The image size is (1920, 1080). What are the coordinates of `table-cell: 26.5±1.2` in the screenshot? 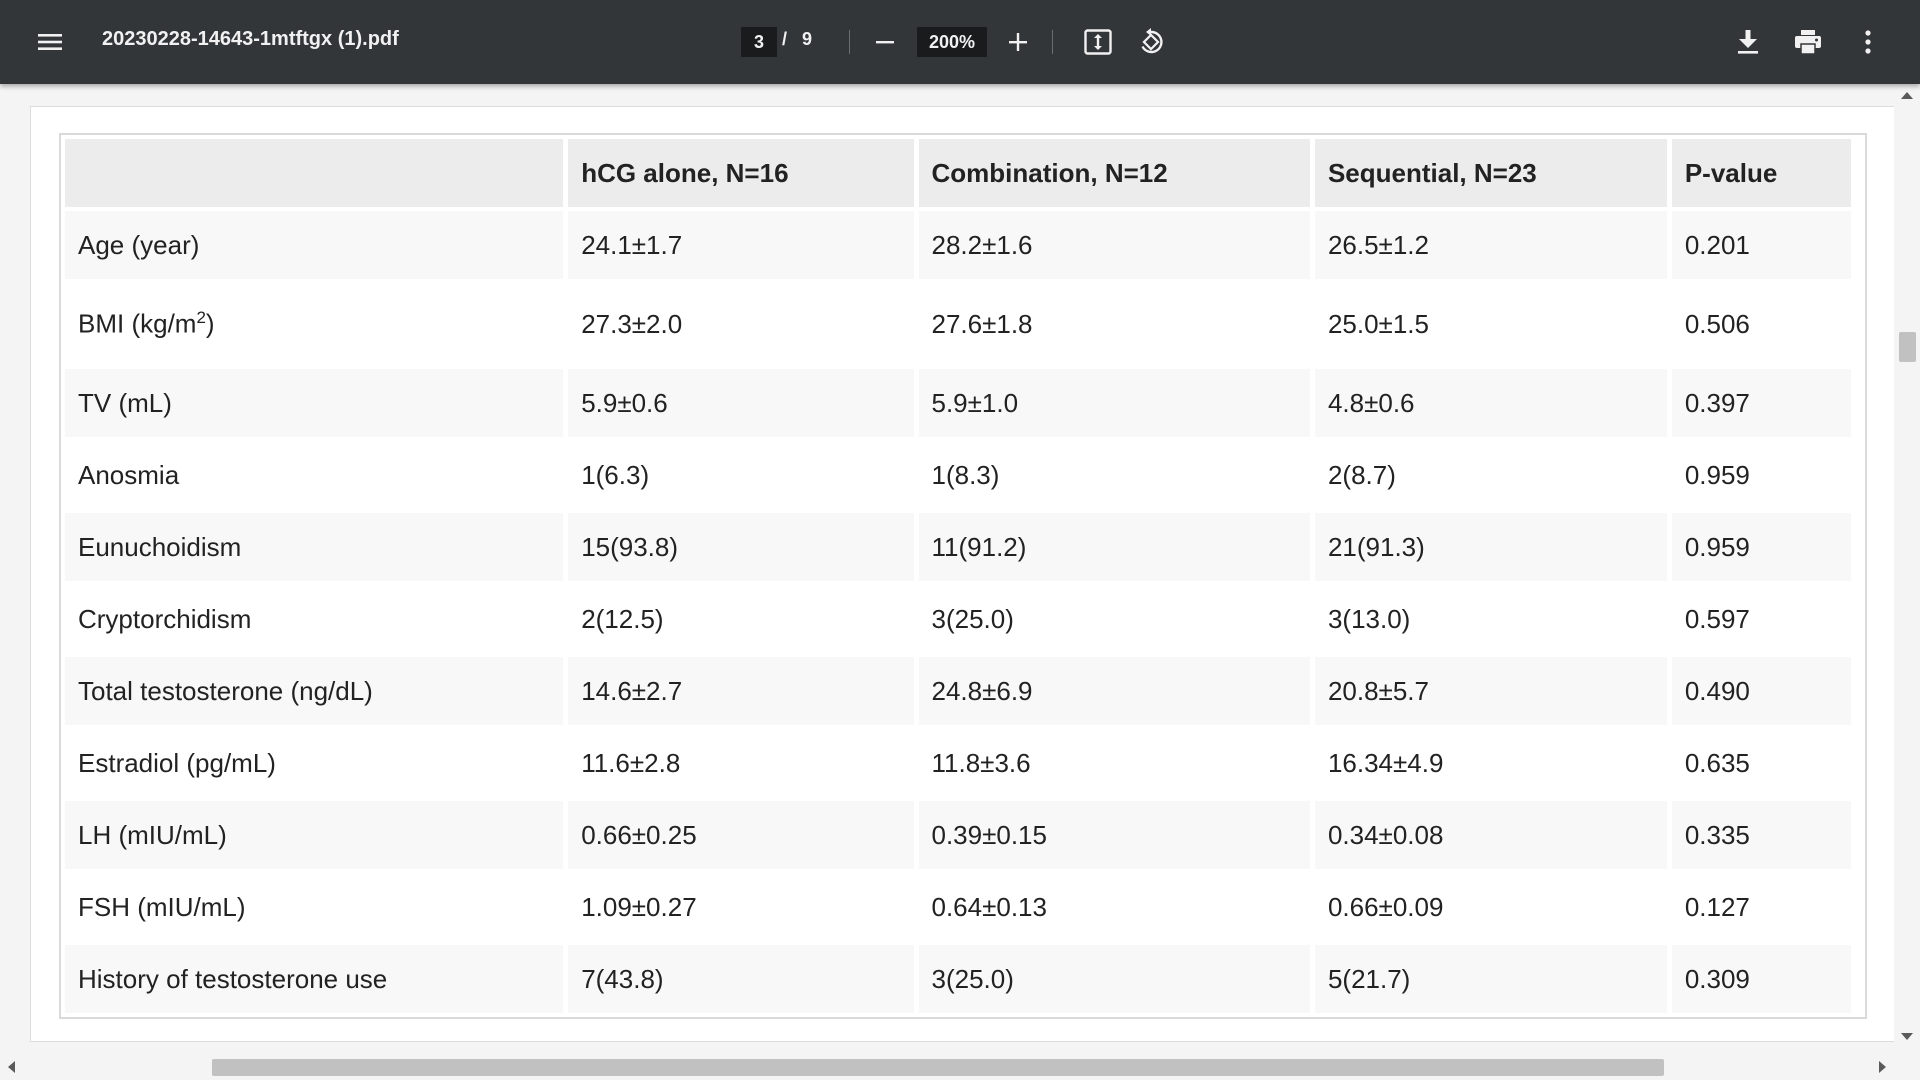 It's located at (1490, 247).